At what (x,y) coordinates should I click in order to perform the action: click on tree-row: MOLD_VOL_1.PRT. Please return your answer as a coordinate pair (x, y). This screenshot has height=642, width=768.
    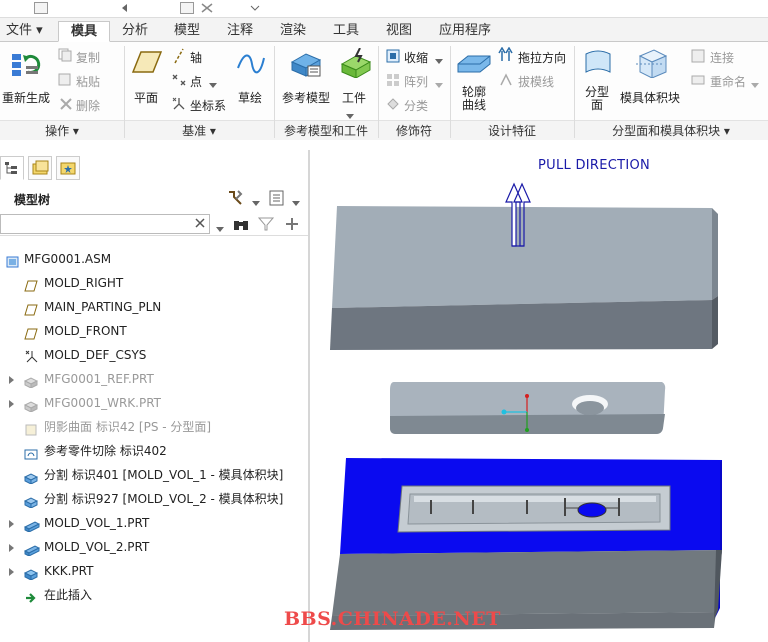
    Looking at the image, I should click on (154, 523).